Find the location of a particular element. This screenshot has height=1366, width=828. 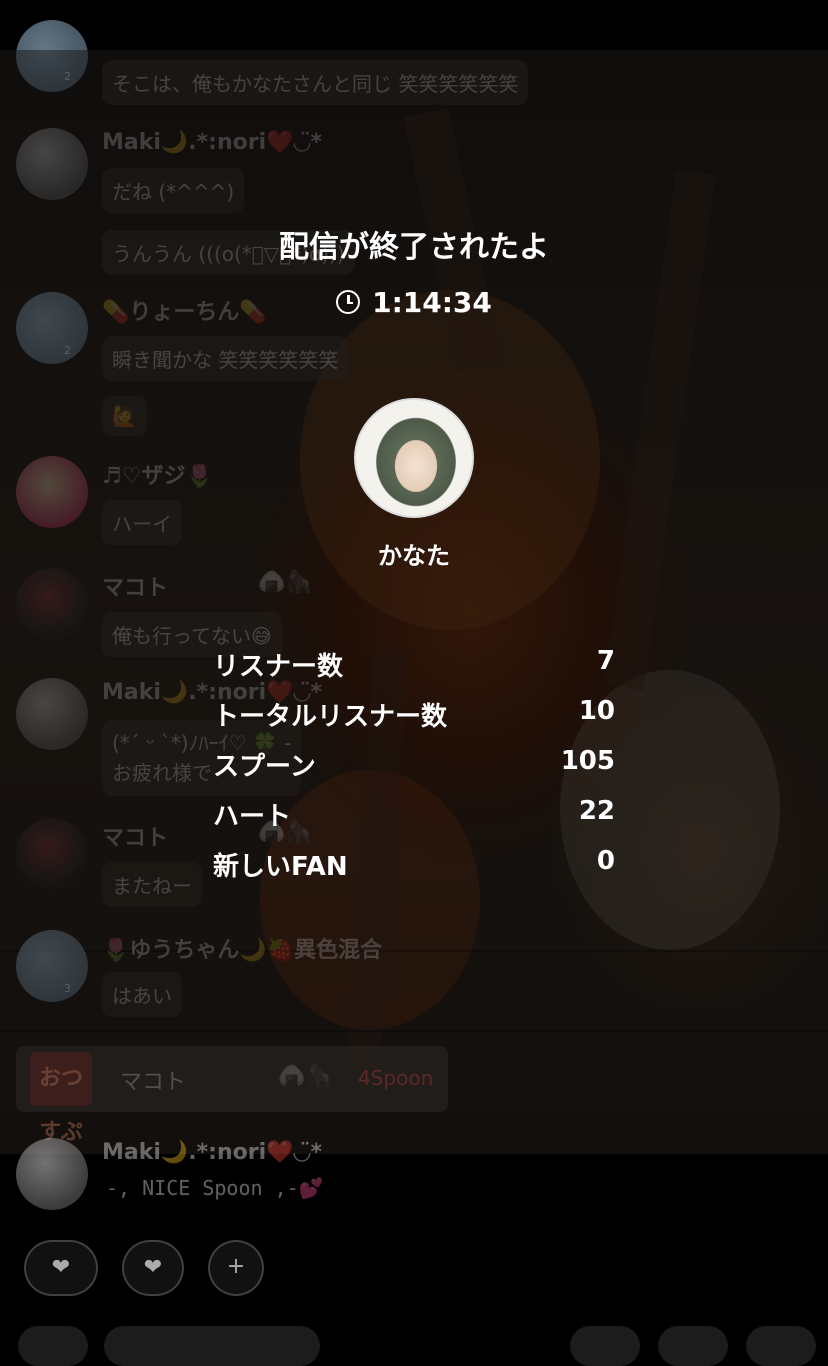

stat-label: 新しいFAN is located at coordinates (280, 867).